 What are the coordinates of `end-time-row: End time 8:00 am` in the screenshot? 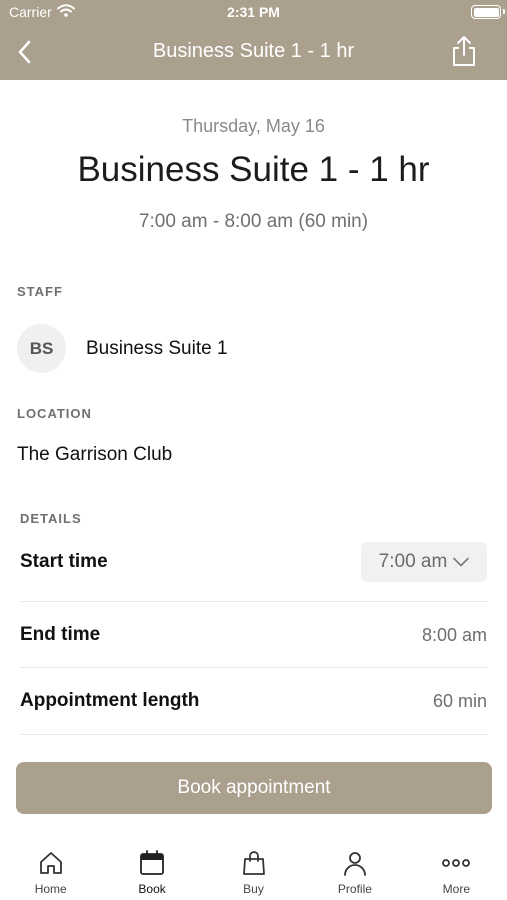 It's located at (253, 635).